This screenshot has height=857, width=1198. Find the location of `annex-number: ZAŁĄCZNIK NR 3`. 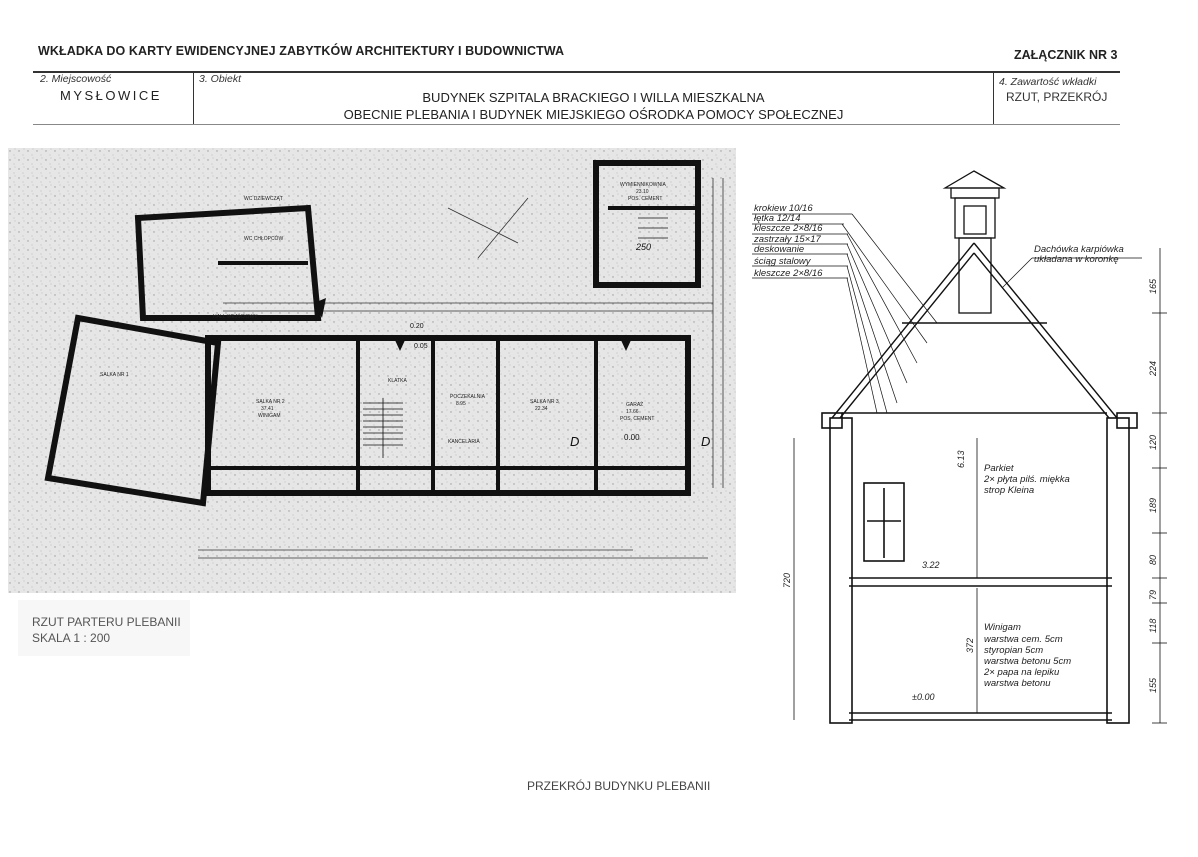

annex-number: ZAŁĄCZNIK NR 3 is located at coordinates (1066, 55).